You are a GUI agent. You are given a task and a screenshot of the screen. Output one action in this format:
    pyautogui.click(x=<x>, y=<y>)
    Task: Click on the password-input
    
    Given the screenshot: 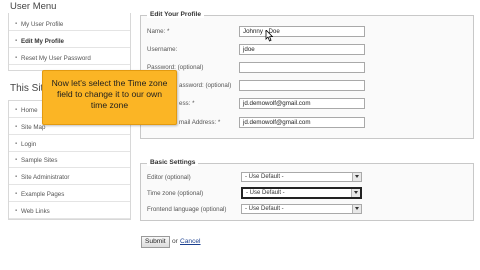 What is the action you would take?
    pyautogui.click(x=302, y=67)
    